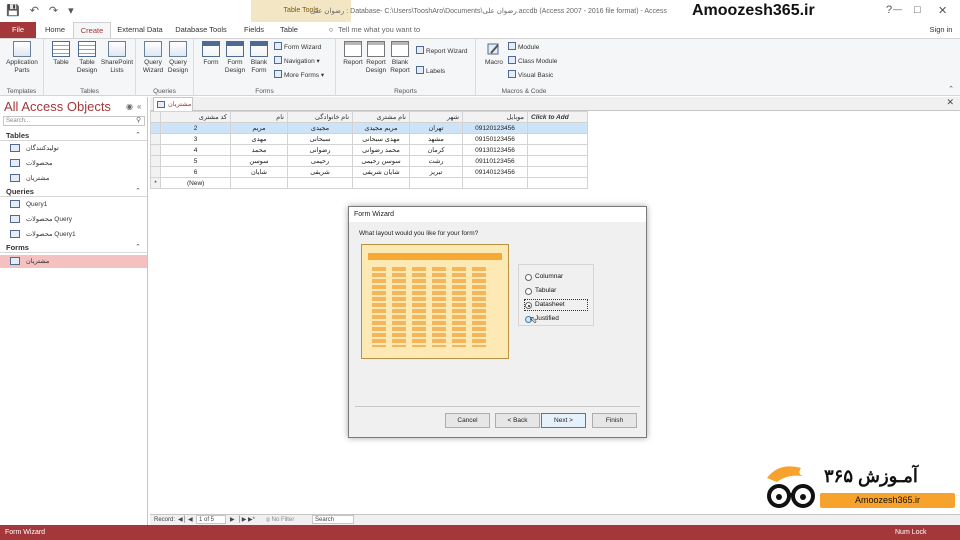  I want to click on minimize-icon: —, so click(897, 9).